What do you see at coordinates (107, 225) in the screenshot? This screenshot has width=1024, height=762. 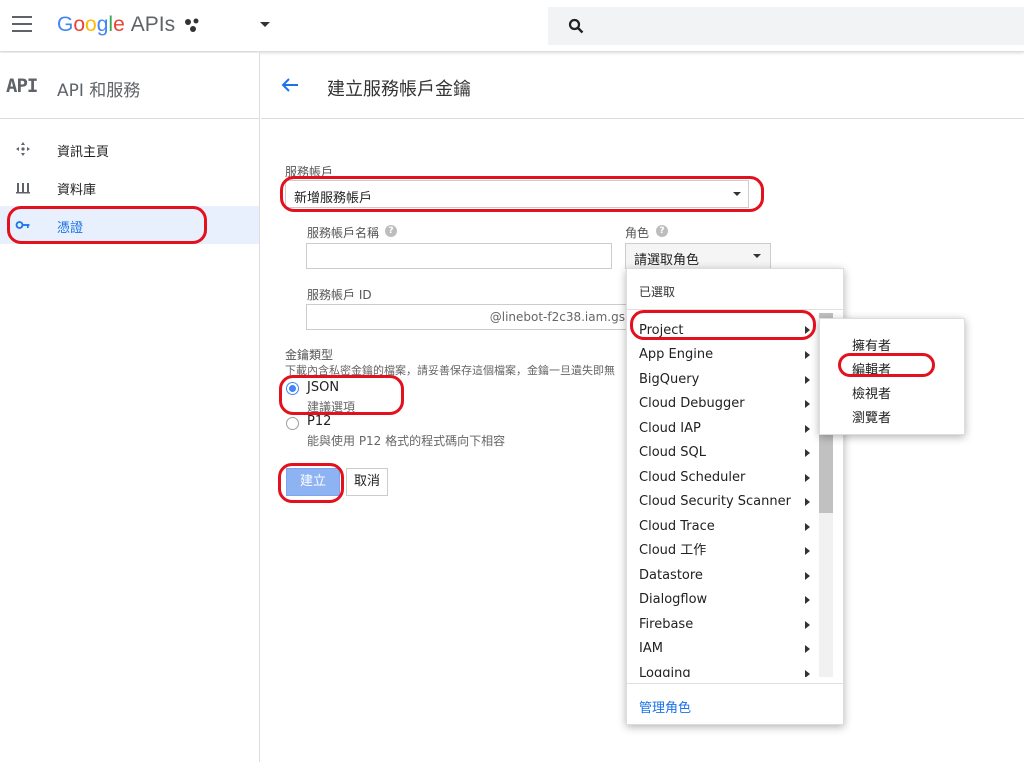 I see `highlight-credentials` at bounding box center [107, 225].